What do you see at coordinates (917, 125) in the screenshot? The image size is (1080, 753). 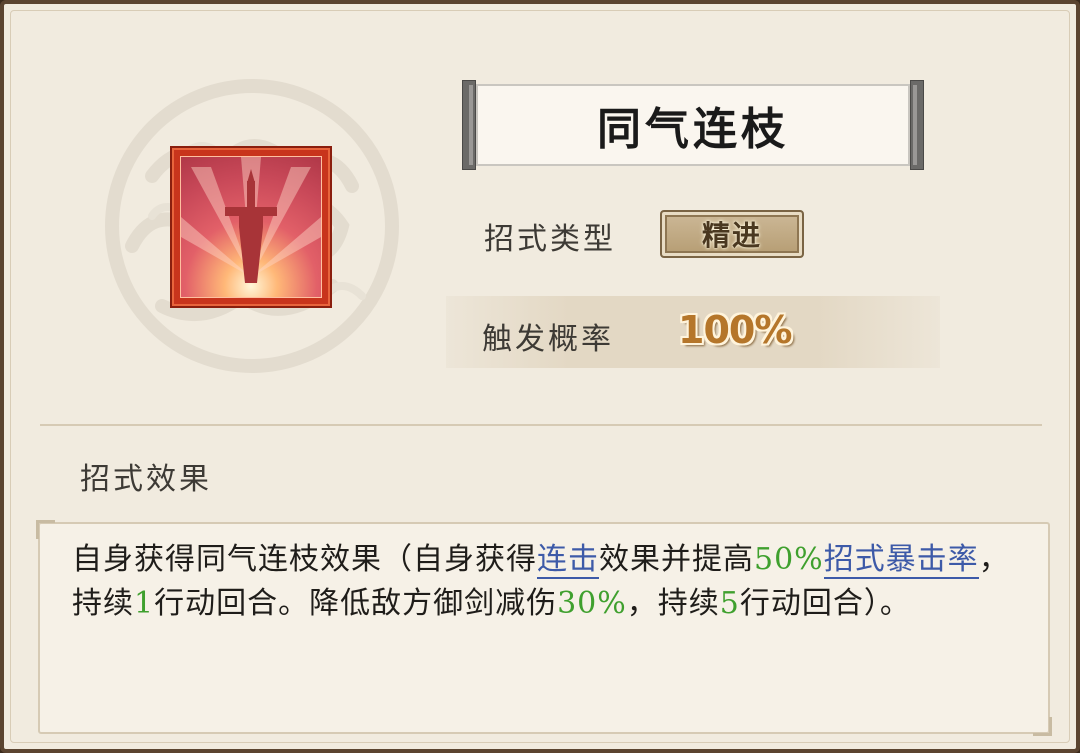 I see `title-bracket-right` at bounding box center [917, 125].